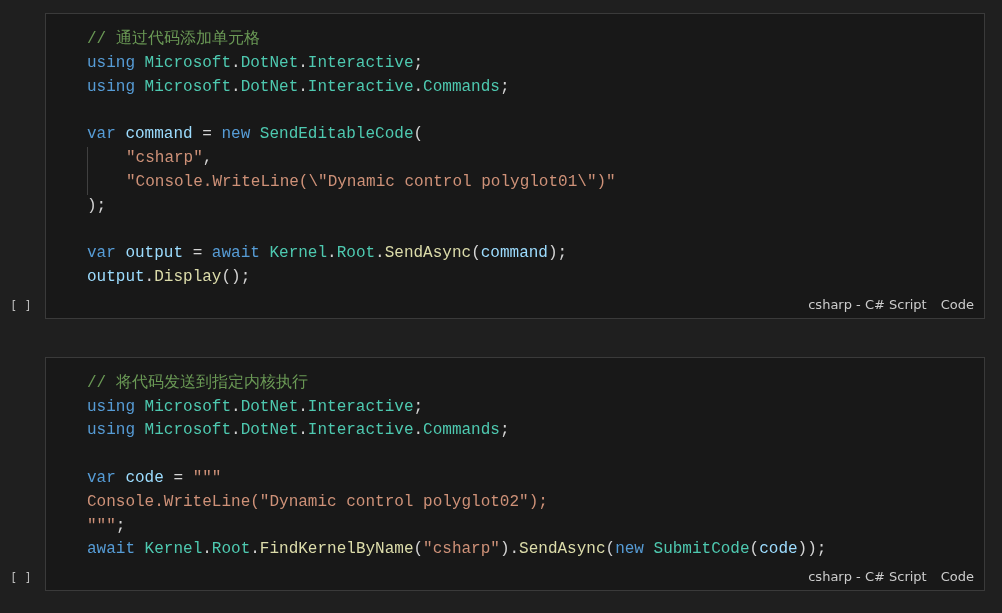 Image resolution: width=1002 pixels, height=613 pixels. I want to click on code-line: var code = """, so click(154, 478).